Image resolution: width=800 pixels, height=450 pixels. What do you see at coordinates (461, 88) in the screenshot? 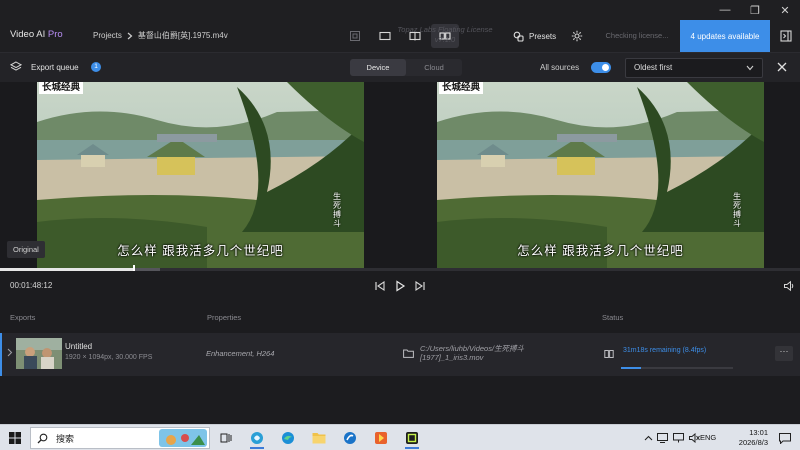
I see `video-watermark: 长城经典` at bounding box center [461, 88].